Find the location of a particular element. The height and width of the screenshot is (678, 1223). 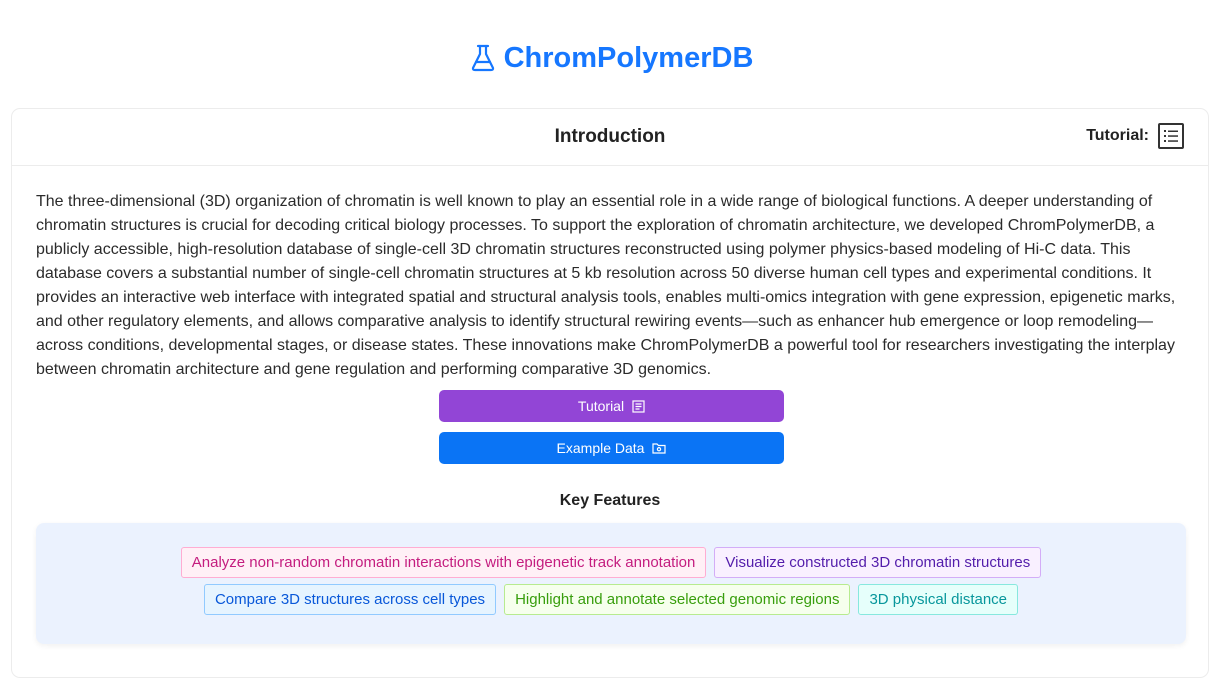

feature-tag: 3D physical distance is located at coordinates (938, 599).